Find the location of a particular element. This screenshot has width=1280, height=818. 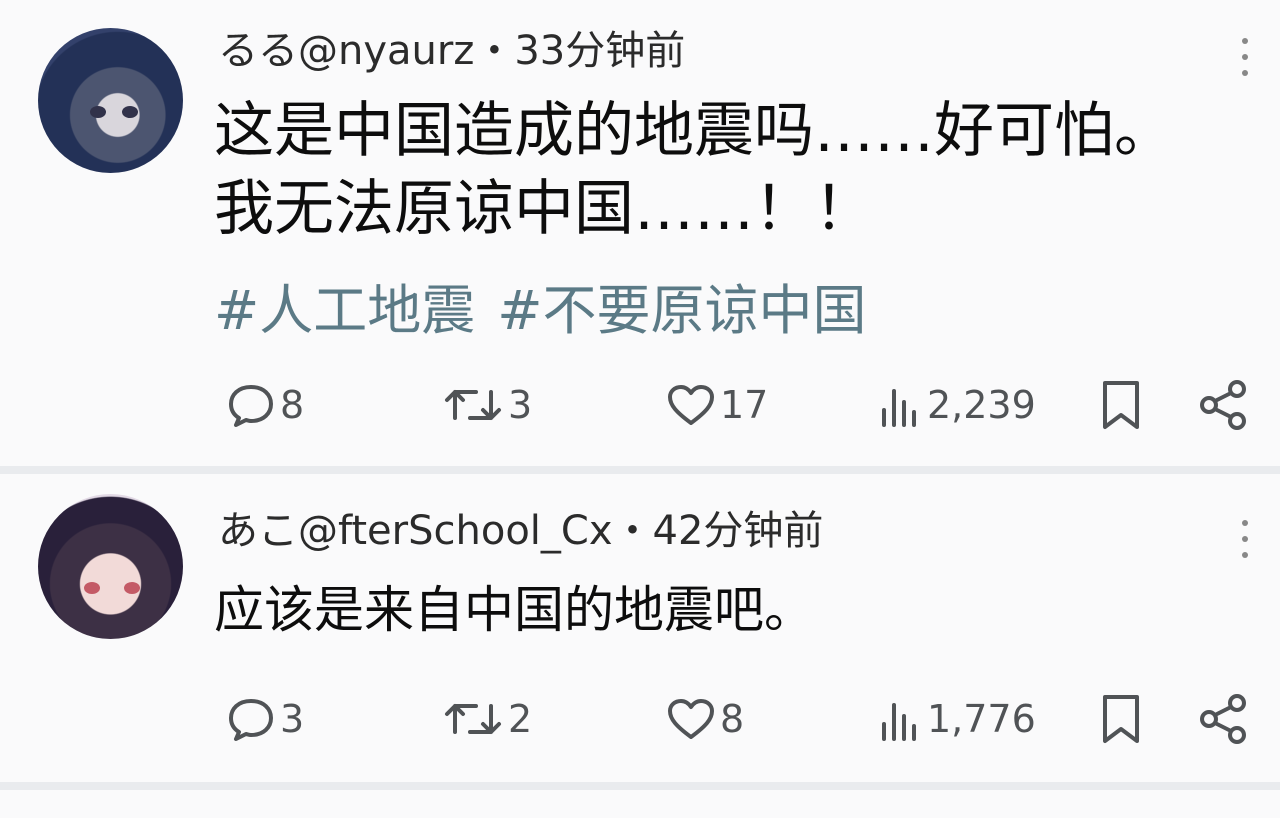

post-card-partial is located at coordinates (640, 804).